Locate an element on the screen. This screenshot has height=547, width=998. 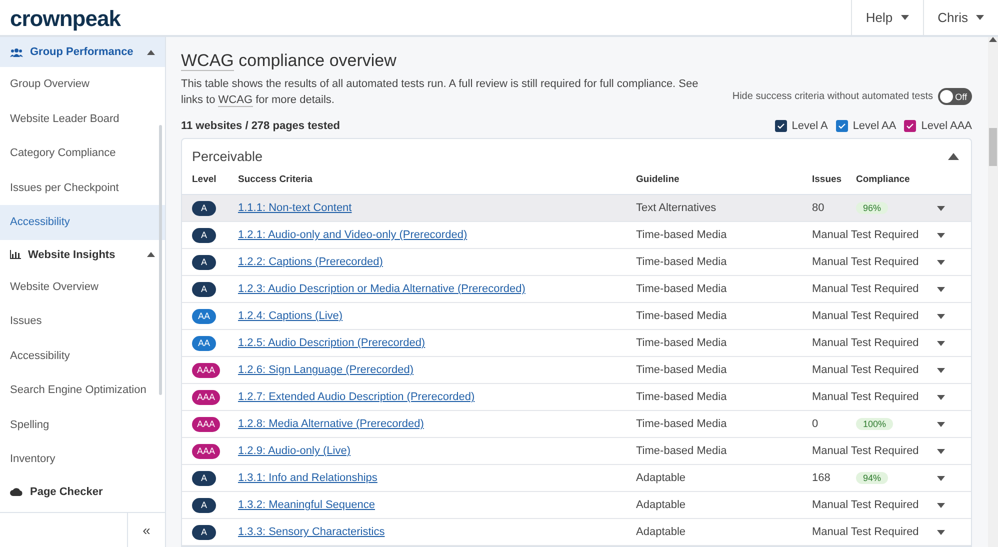
level-filter: Level A is located at coordinates (801, 126).